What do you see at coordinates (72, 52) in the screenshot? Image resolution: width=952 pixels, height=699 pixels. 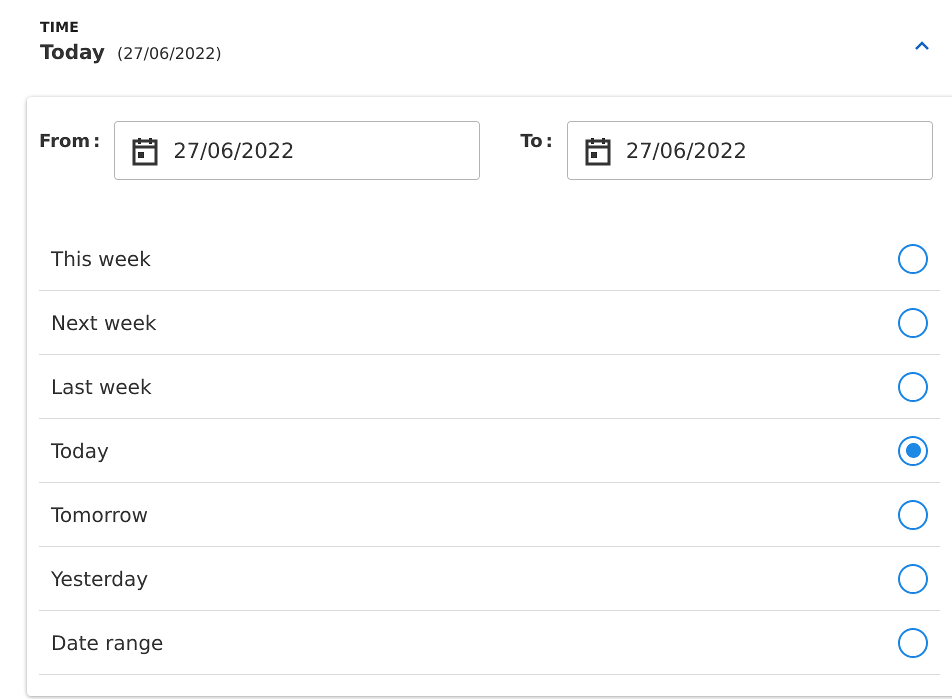 I see `selected-period: Today` at bounding box center [72, 52].